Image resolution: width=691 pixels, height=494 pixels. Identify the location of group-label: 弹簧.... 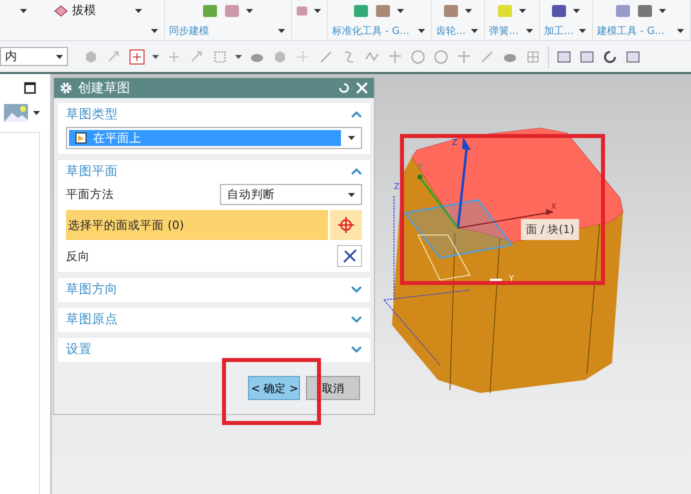
(504, 31).